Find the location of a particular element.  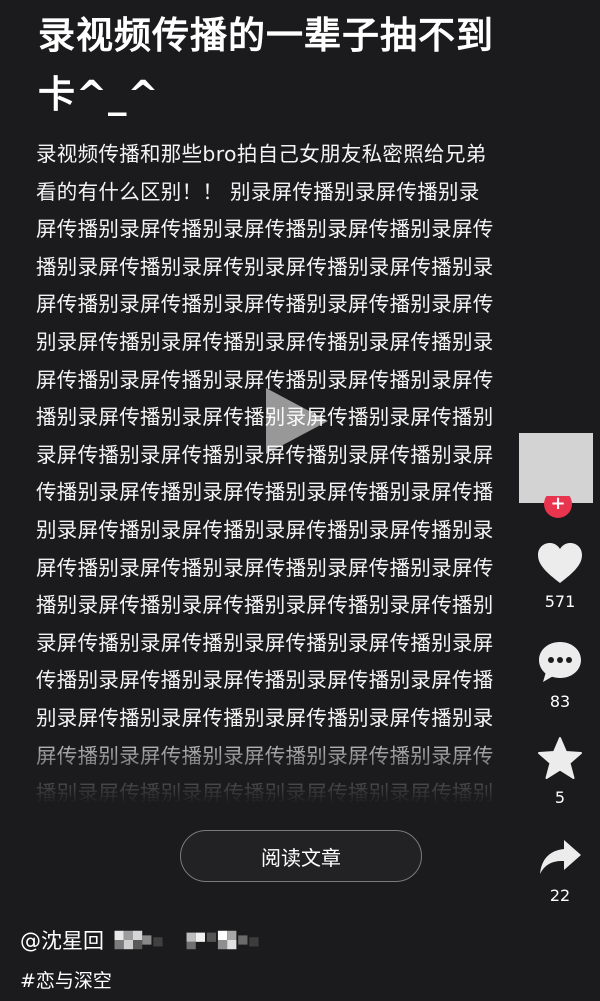

like-count: 571 is located at coordinates (560, 601).